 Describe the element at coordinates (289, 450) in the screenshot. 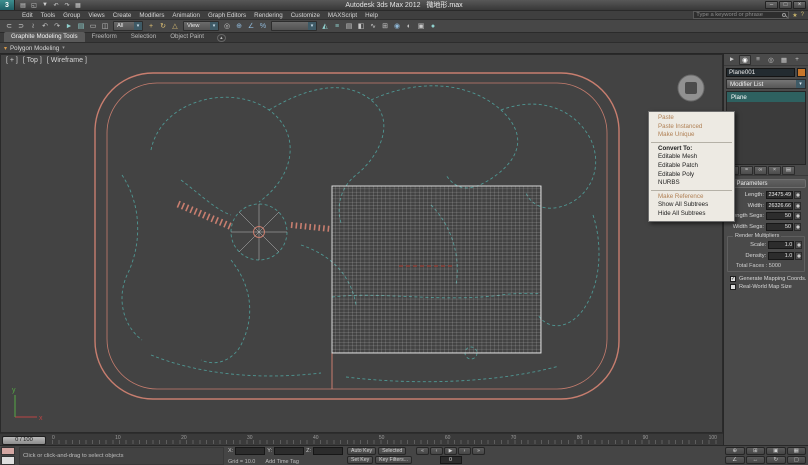

I see `y-coordinate-field` at that location.